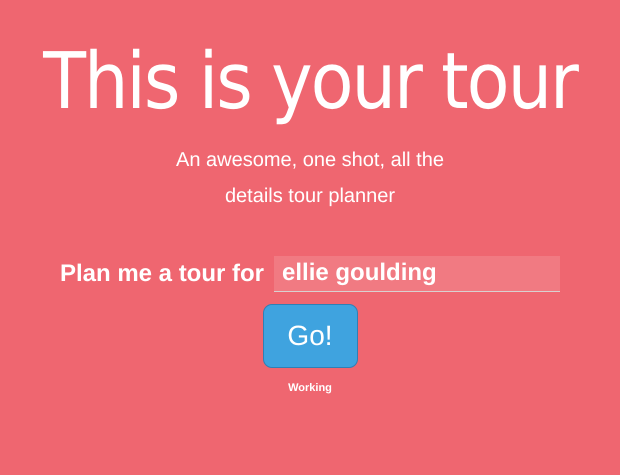 The height and width of the screenshot is (475, 620). Describe the element at coordinates (310, 336) in the screenshot. I see `go-button: Go!` at that location.